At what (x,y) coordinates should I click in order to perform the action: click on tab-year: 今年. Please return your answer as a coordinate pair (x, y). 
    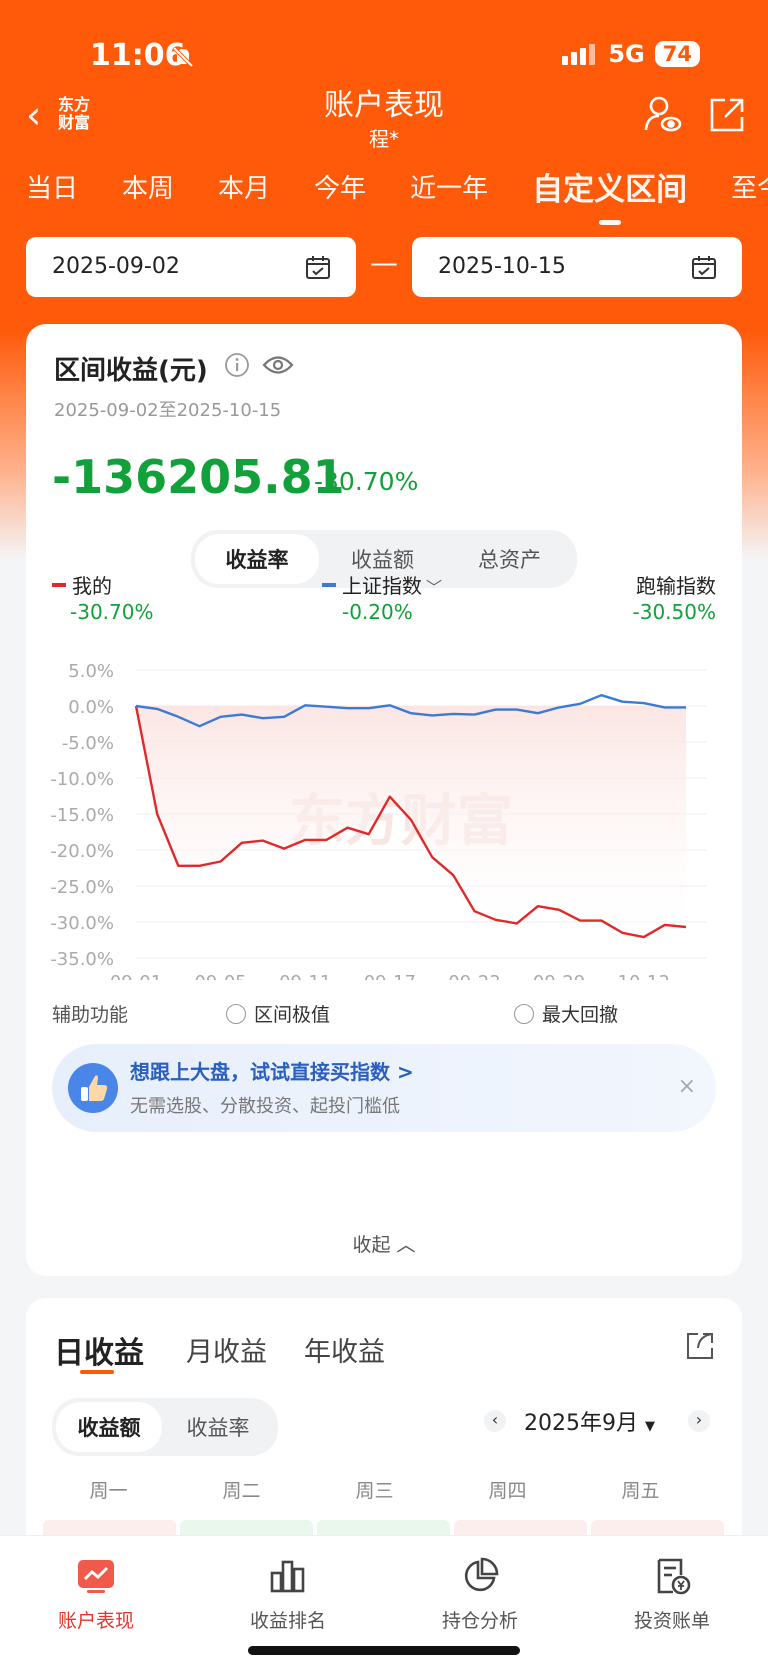
    Looking at the image, I should click on (340, 188).